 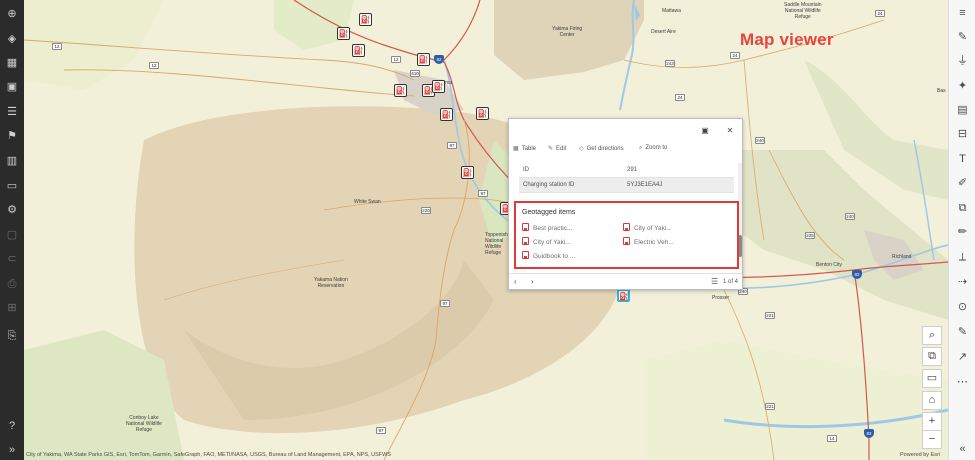 What do you see at coordinates (12, 450) in the screenshot?
I see `expand-icon: »` at bounding box center [12, 450].